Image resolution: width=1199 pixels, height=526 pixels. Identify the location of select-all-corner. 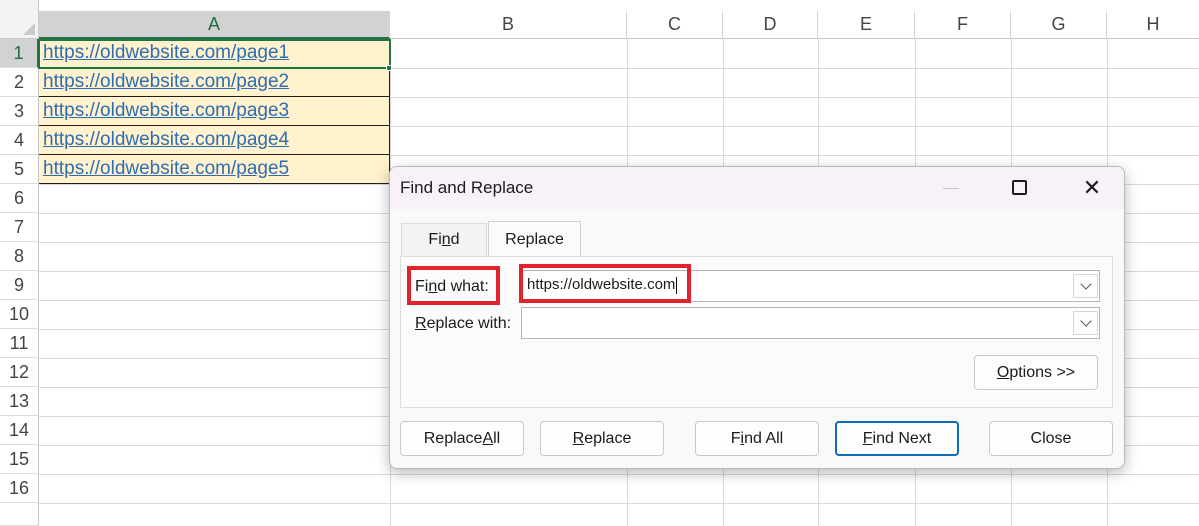
(19, 19).